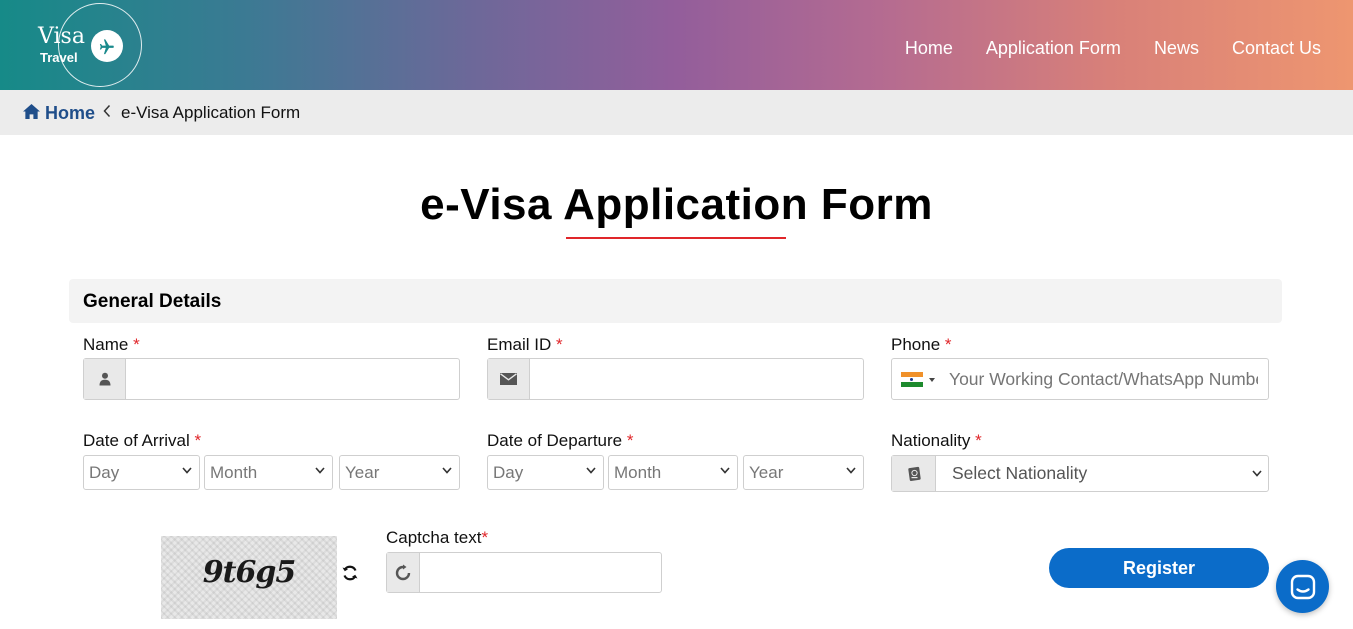  I want to click on passport-icon, so click(914, 473).